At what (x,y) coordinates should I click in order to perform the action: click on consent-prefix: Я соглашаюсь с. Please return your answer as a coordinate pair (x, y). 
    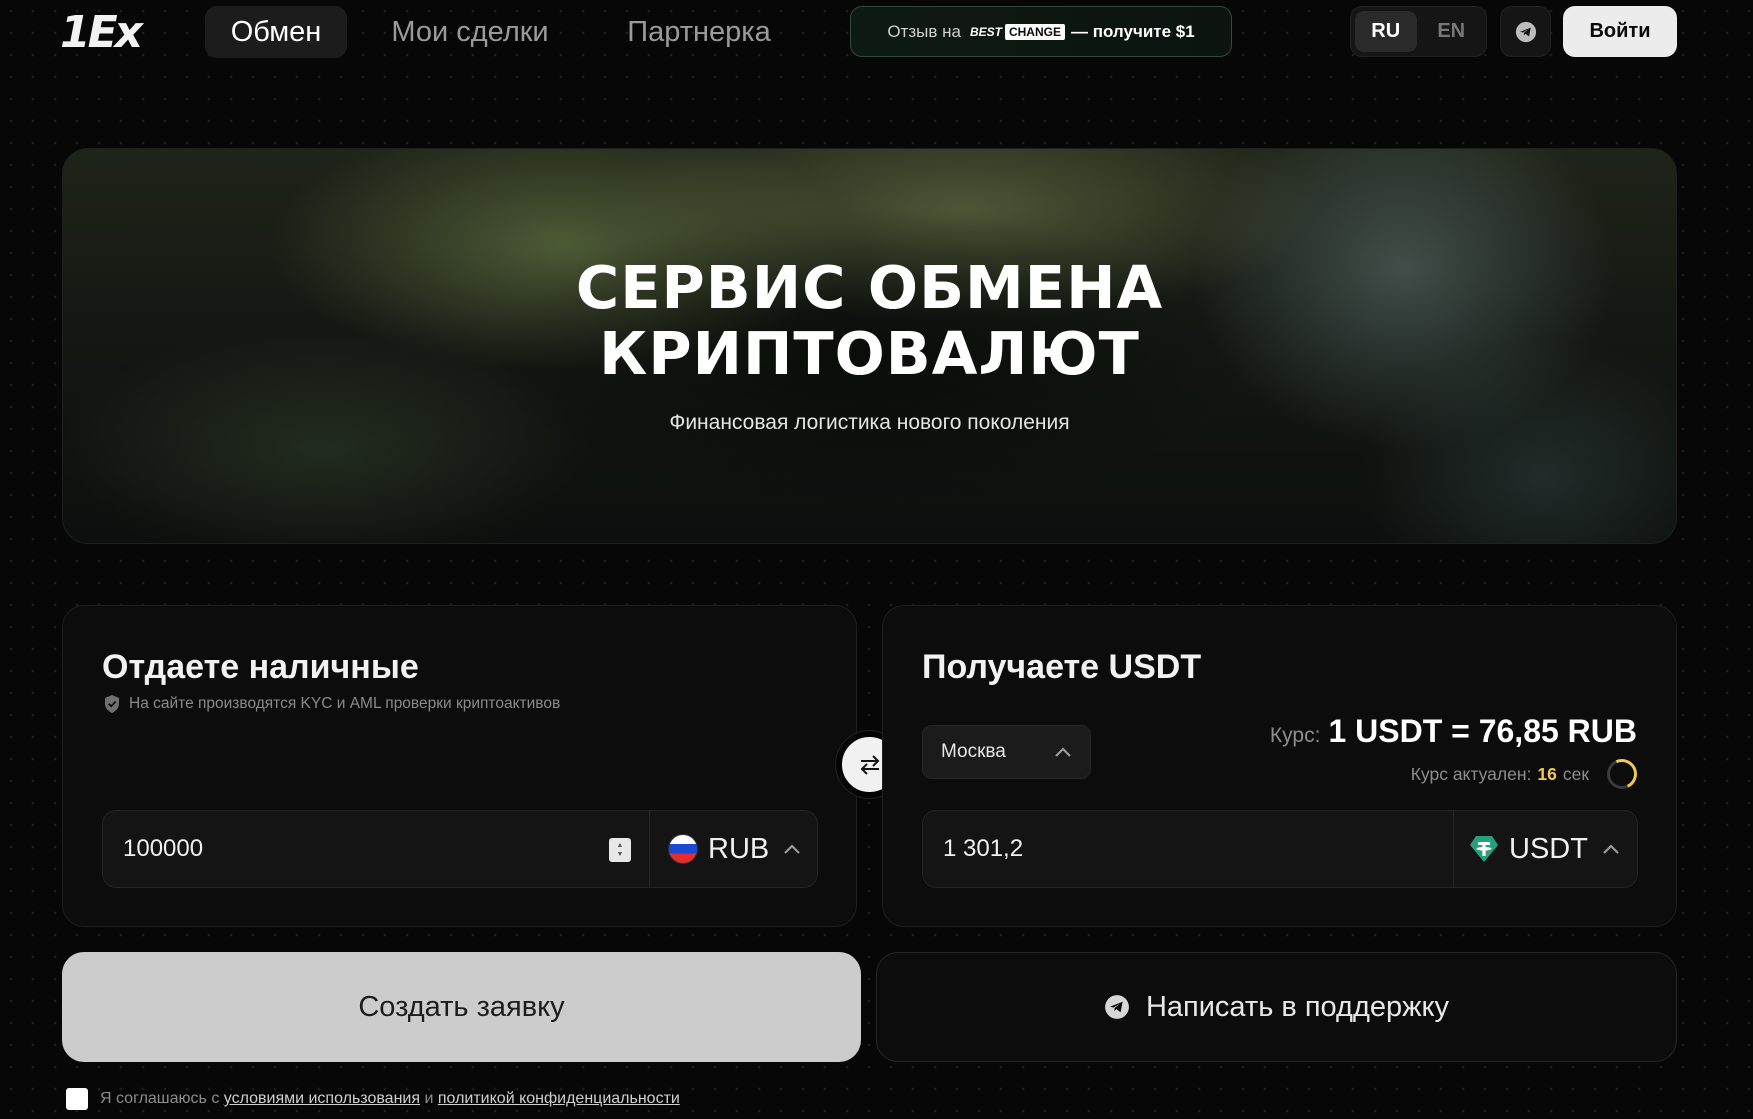
    Looking at the image, I should click on (160, 1098).